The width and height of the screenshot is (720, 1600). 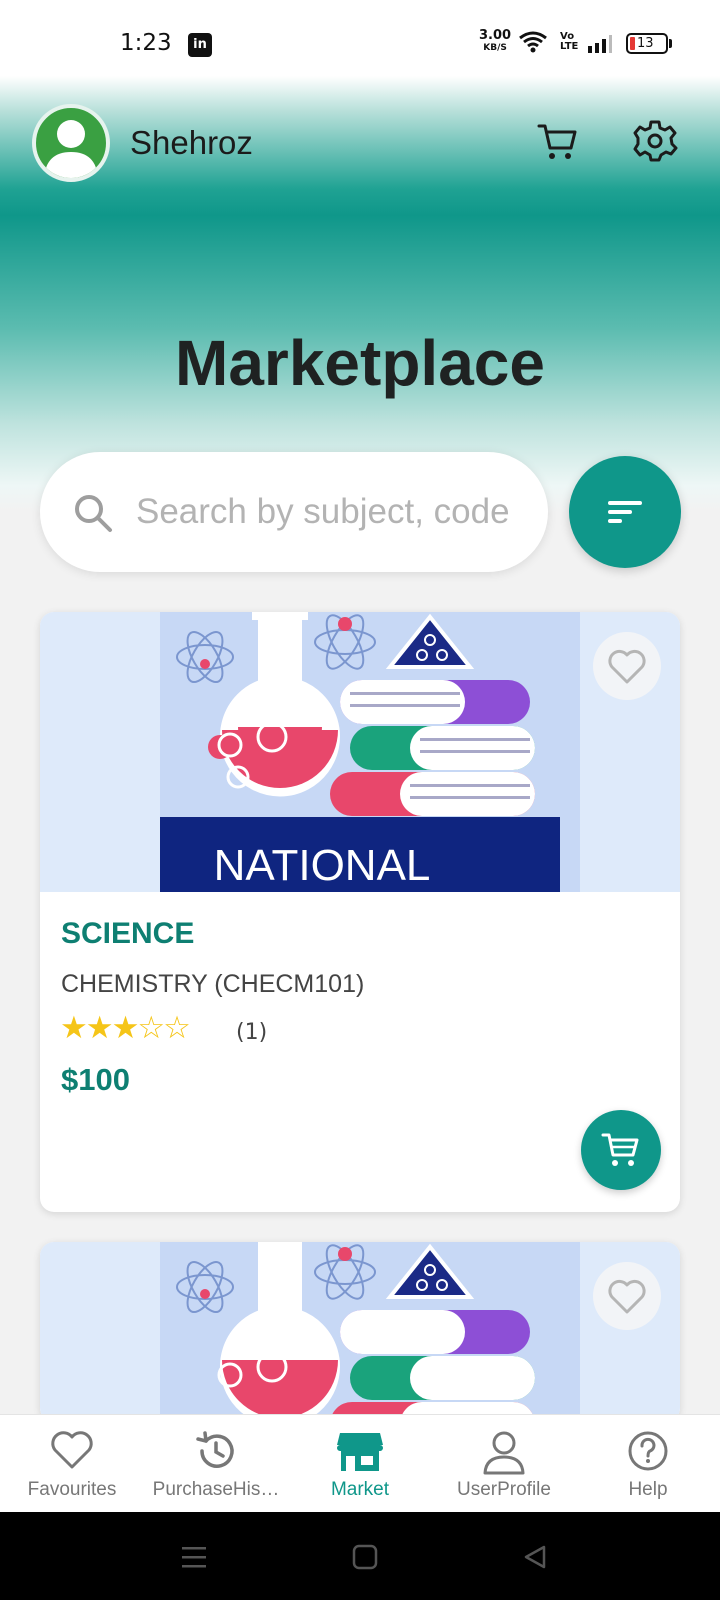 What do you see at coordinates (191, 142) in the screenshot?
I see `username: Shehroz` at bounding box center [191, 142].